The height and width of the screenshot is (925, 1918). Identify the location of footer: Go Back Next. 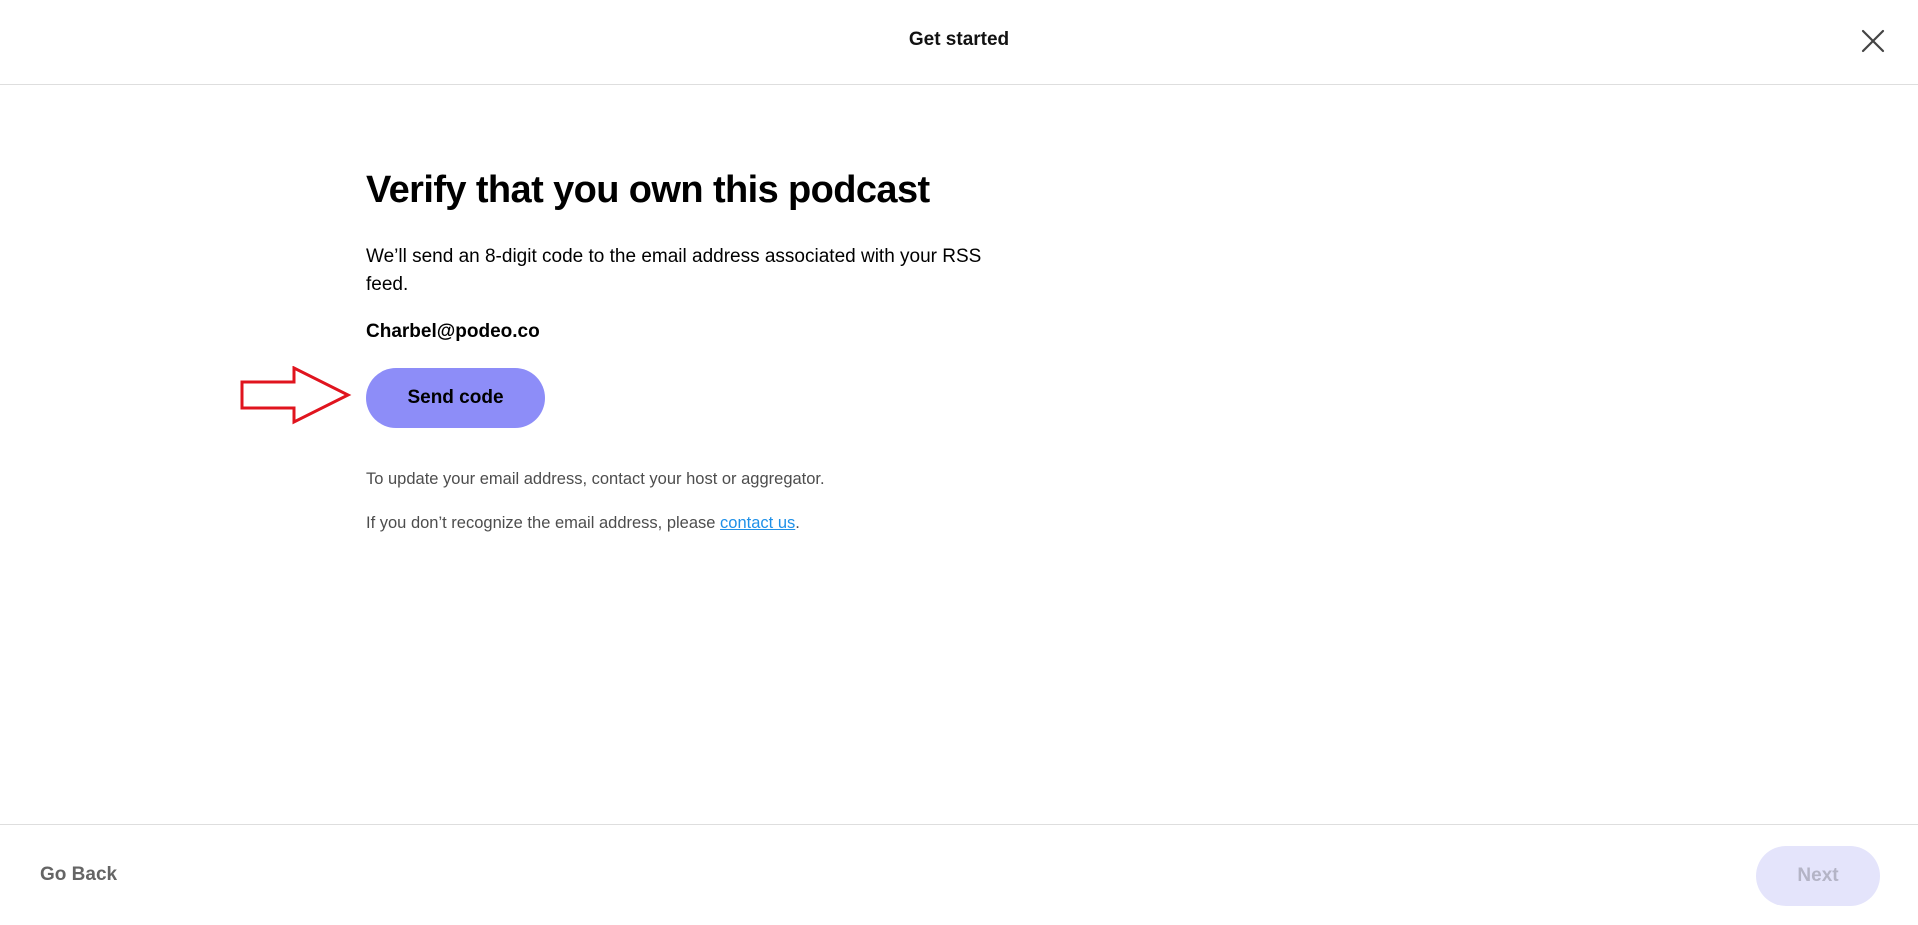
(959, 874).